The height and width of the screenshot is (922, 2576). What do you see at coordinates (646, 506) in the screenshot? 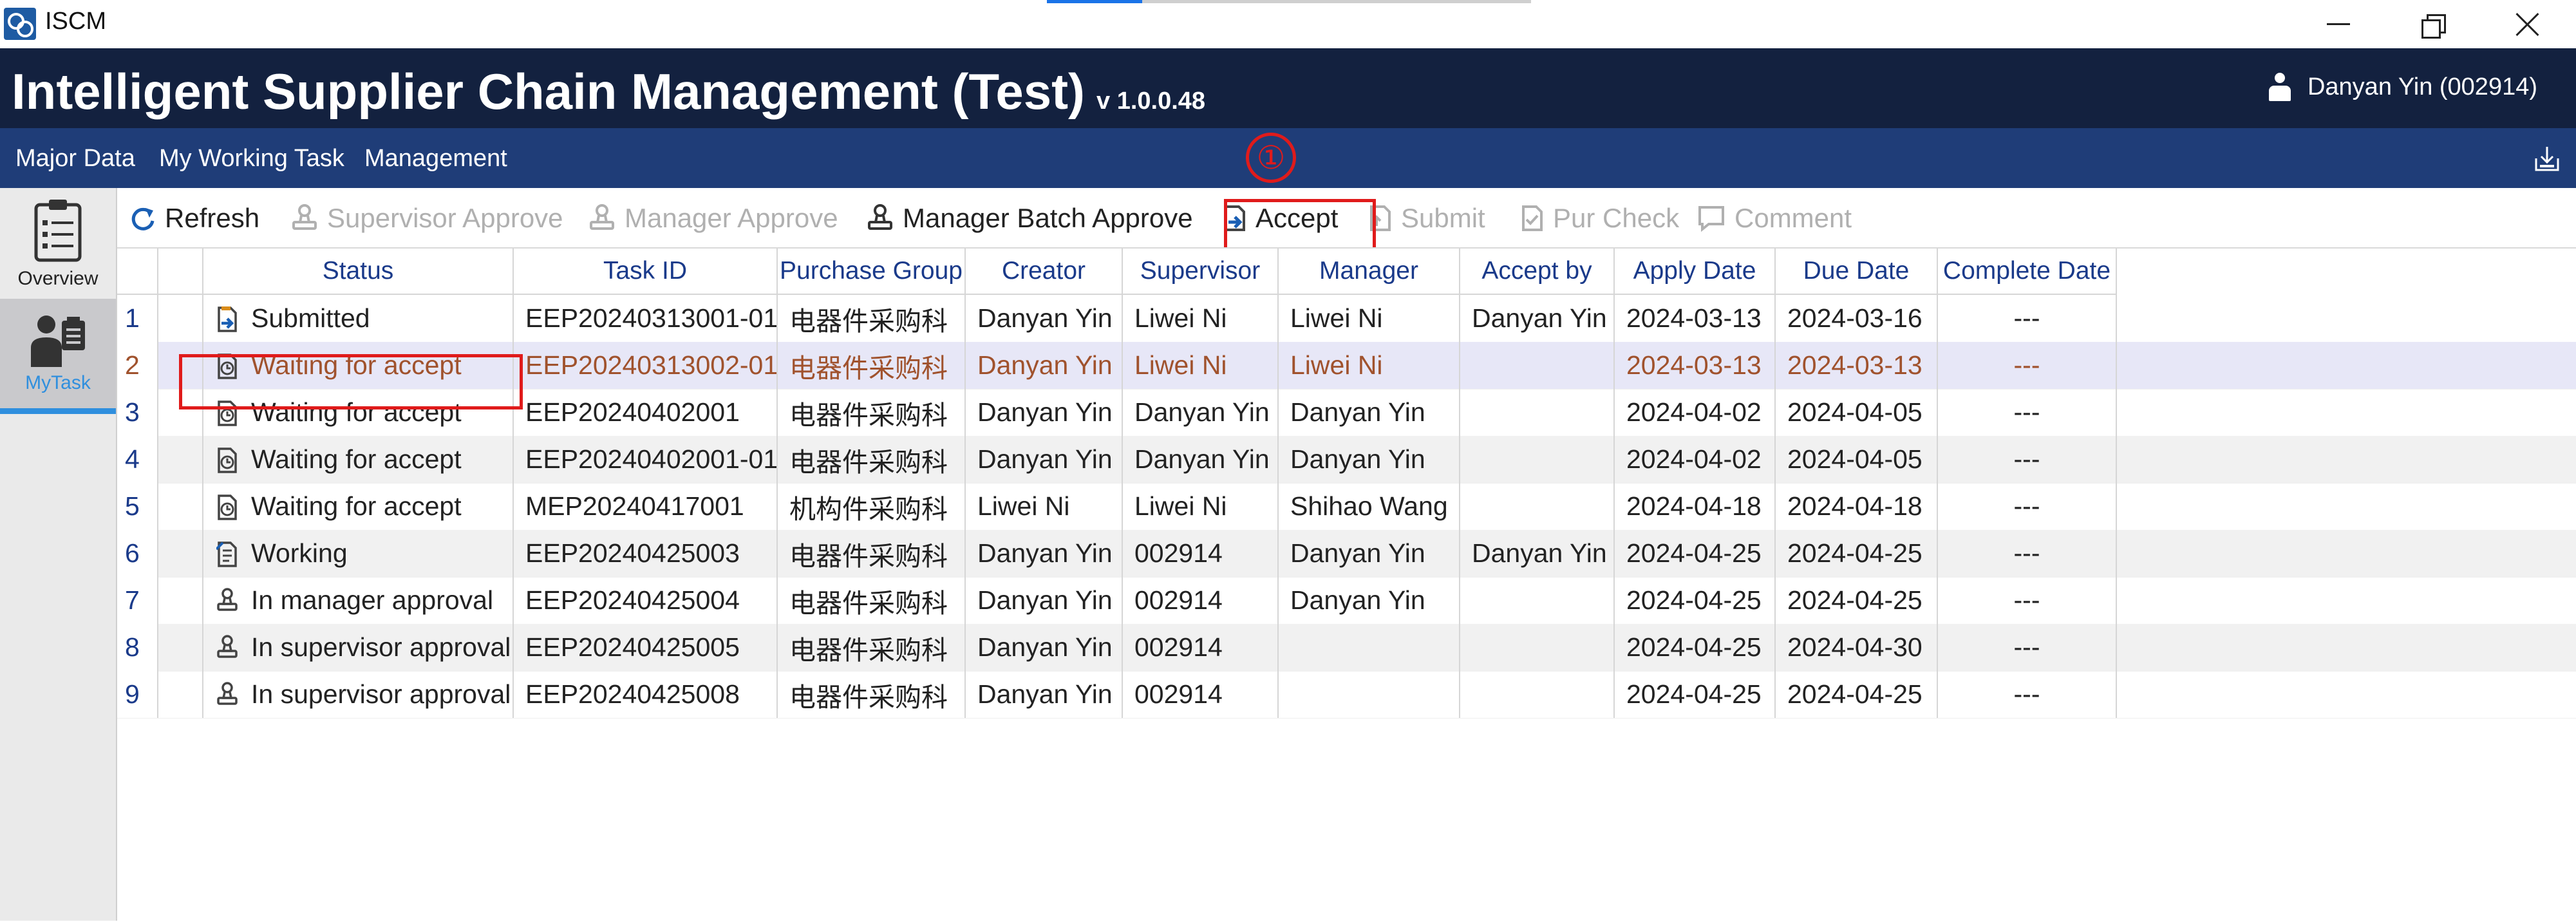
I see `task-id-cell: MEP20240417001` at bounding box center [646, 506].